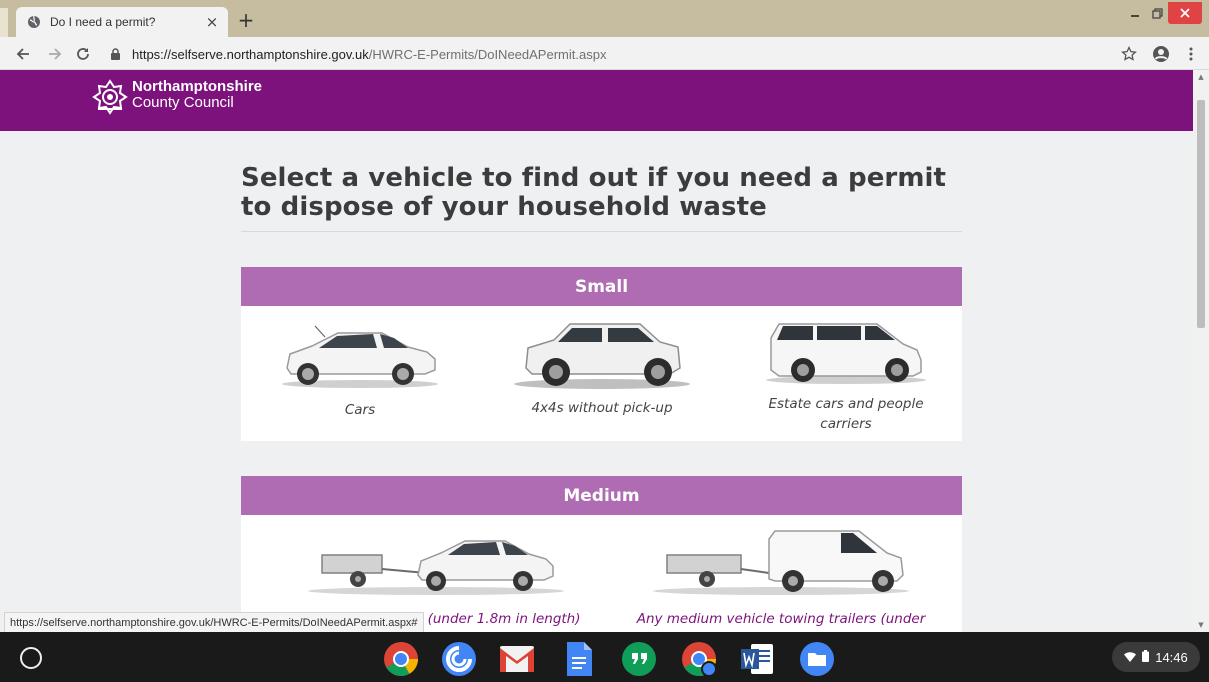 The image size is (1209, 682). I want to click on tab-title: Do I need a permit?, so click(103, 22).